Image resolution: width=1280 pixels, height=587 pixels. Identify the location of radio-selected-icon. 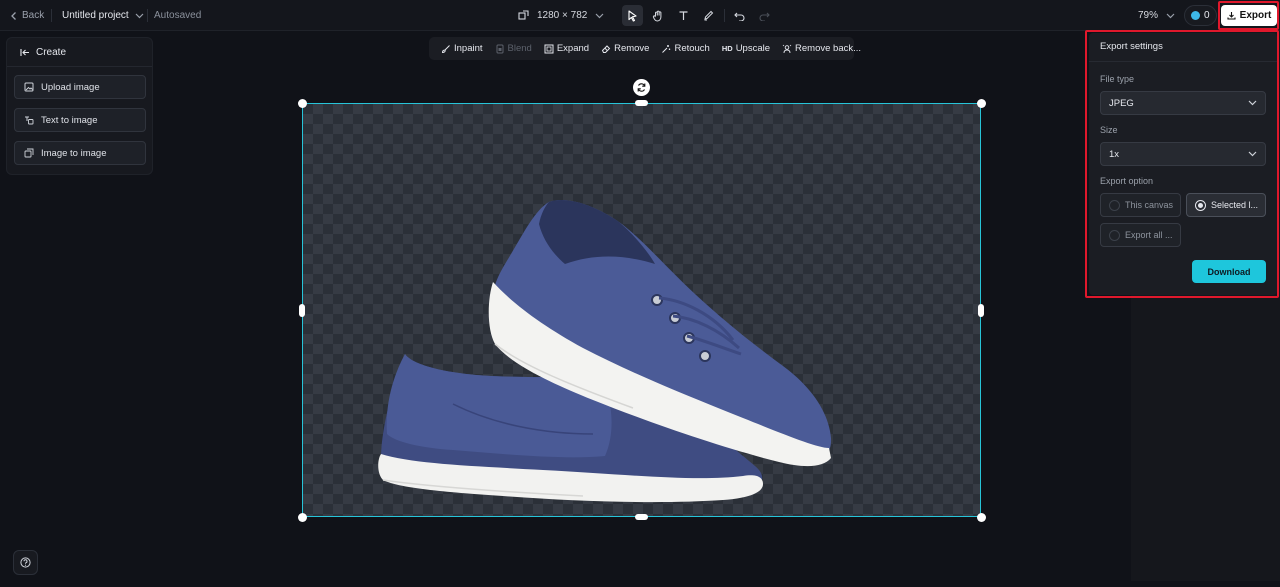
(1200, 205).